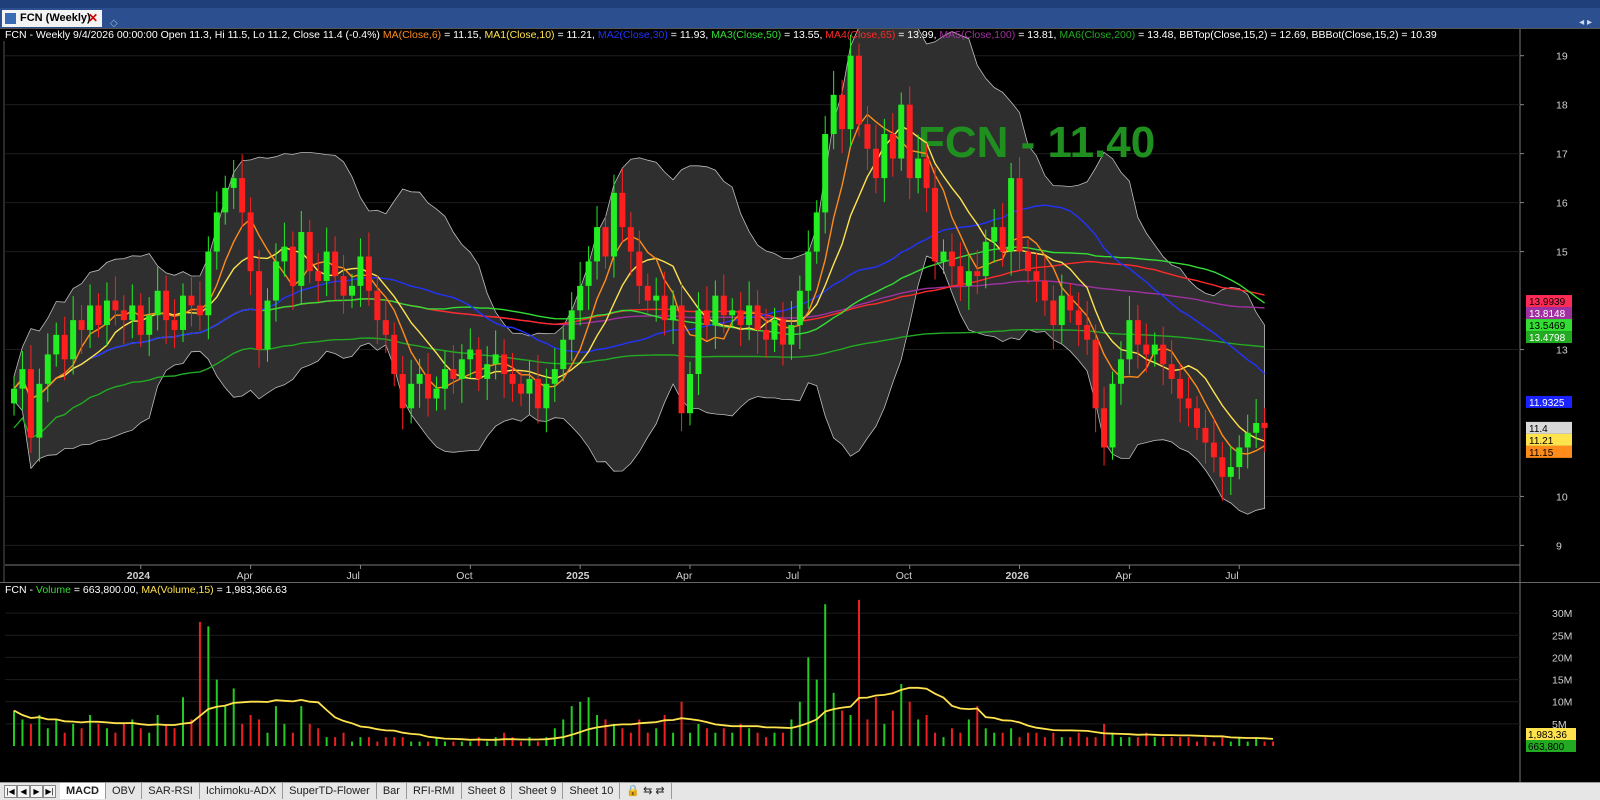  I want to click on price-legend-item: = 13.55,, so click(803, 35).